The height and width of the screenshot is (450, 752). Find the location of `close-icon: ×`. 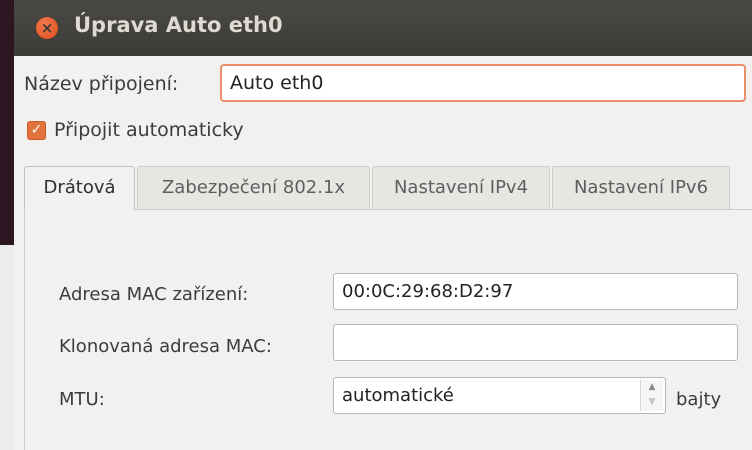

close-icon: × is located at coordinates (47, 27).